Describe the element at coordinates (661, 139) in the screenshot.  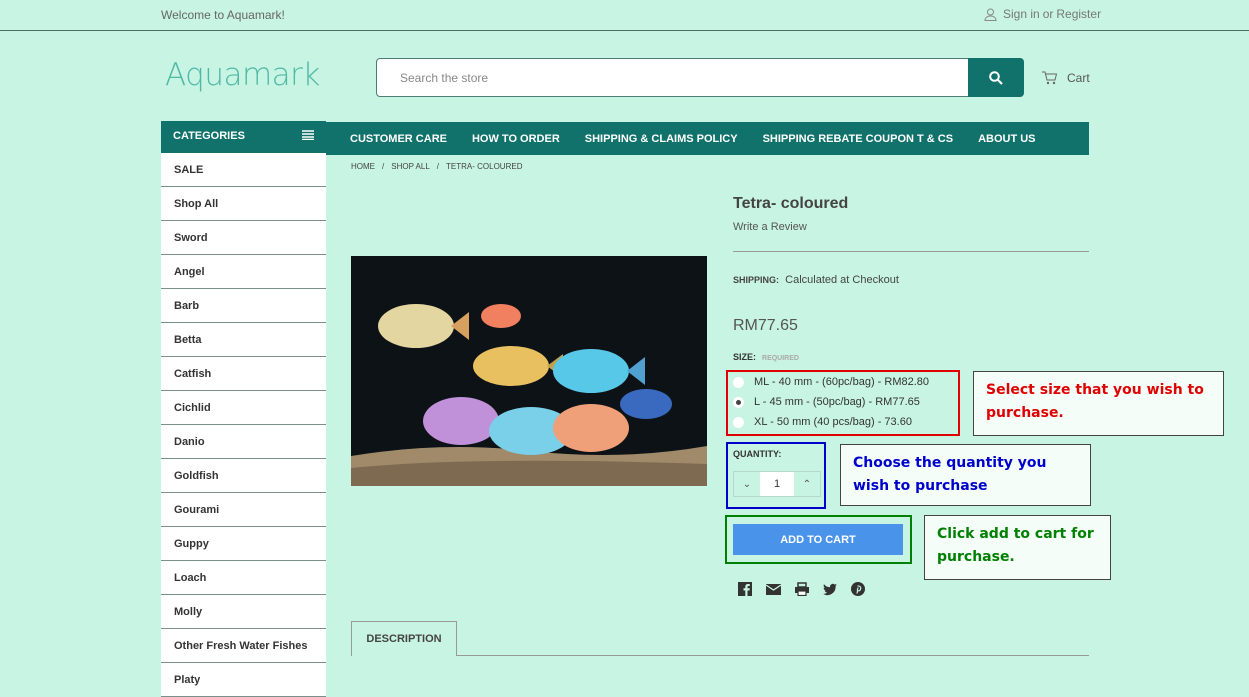
I see `nav-shipping-claims: SHIPPING & CLAIMS POLICY` at that location.